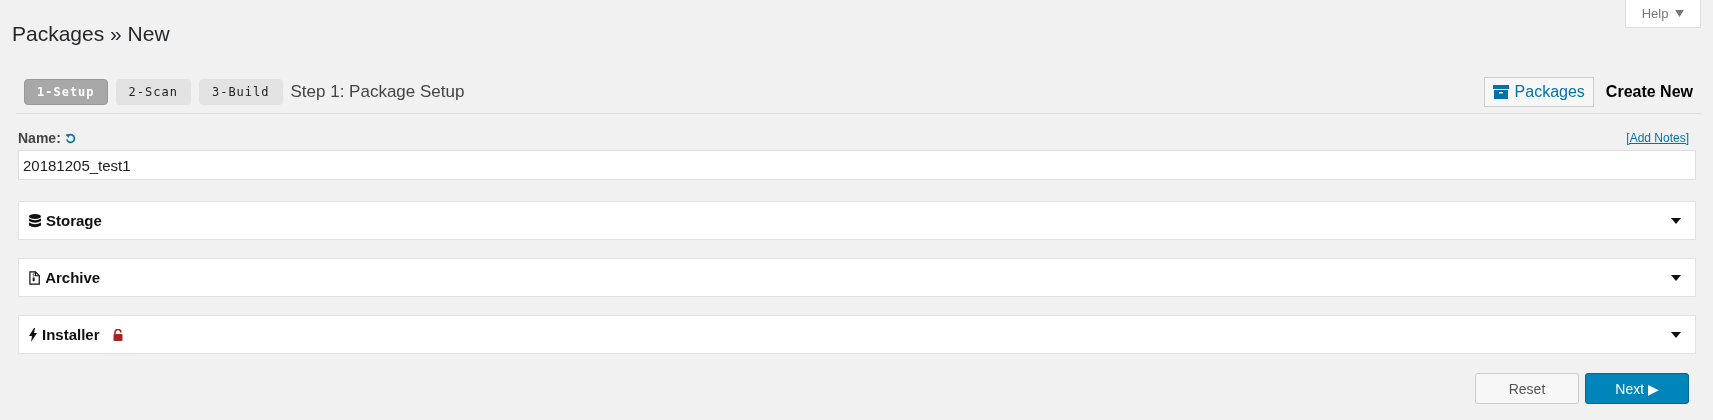  I want to click on refresh-icon, so click(70, 138).